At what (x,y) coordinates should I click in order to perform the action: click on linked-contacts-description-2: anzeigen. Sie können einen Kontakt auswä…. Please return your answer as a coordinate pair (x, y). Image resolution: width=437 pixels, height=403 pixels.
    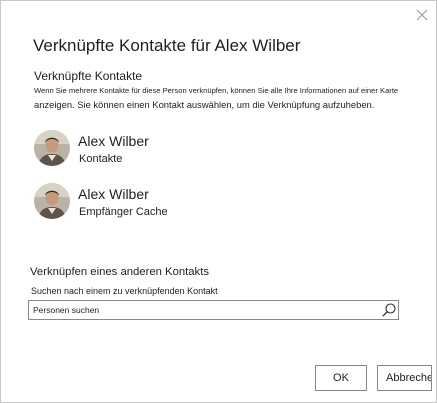
    Looking at the image, I should click on (204, 104).